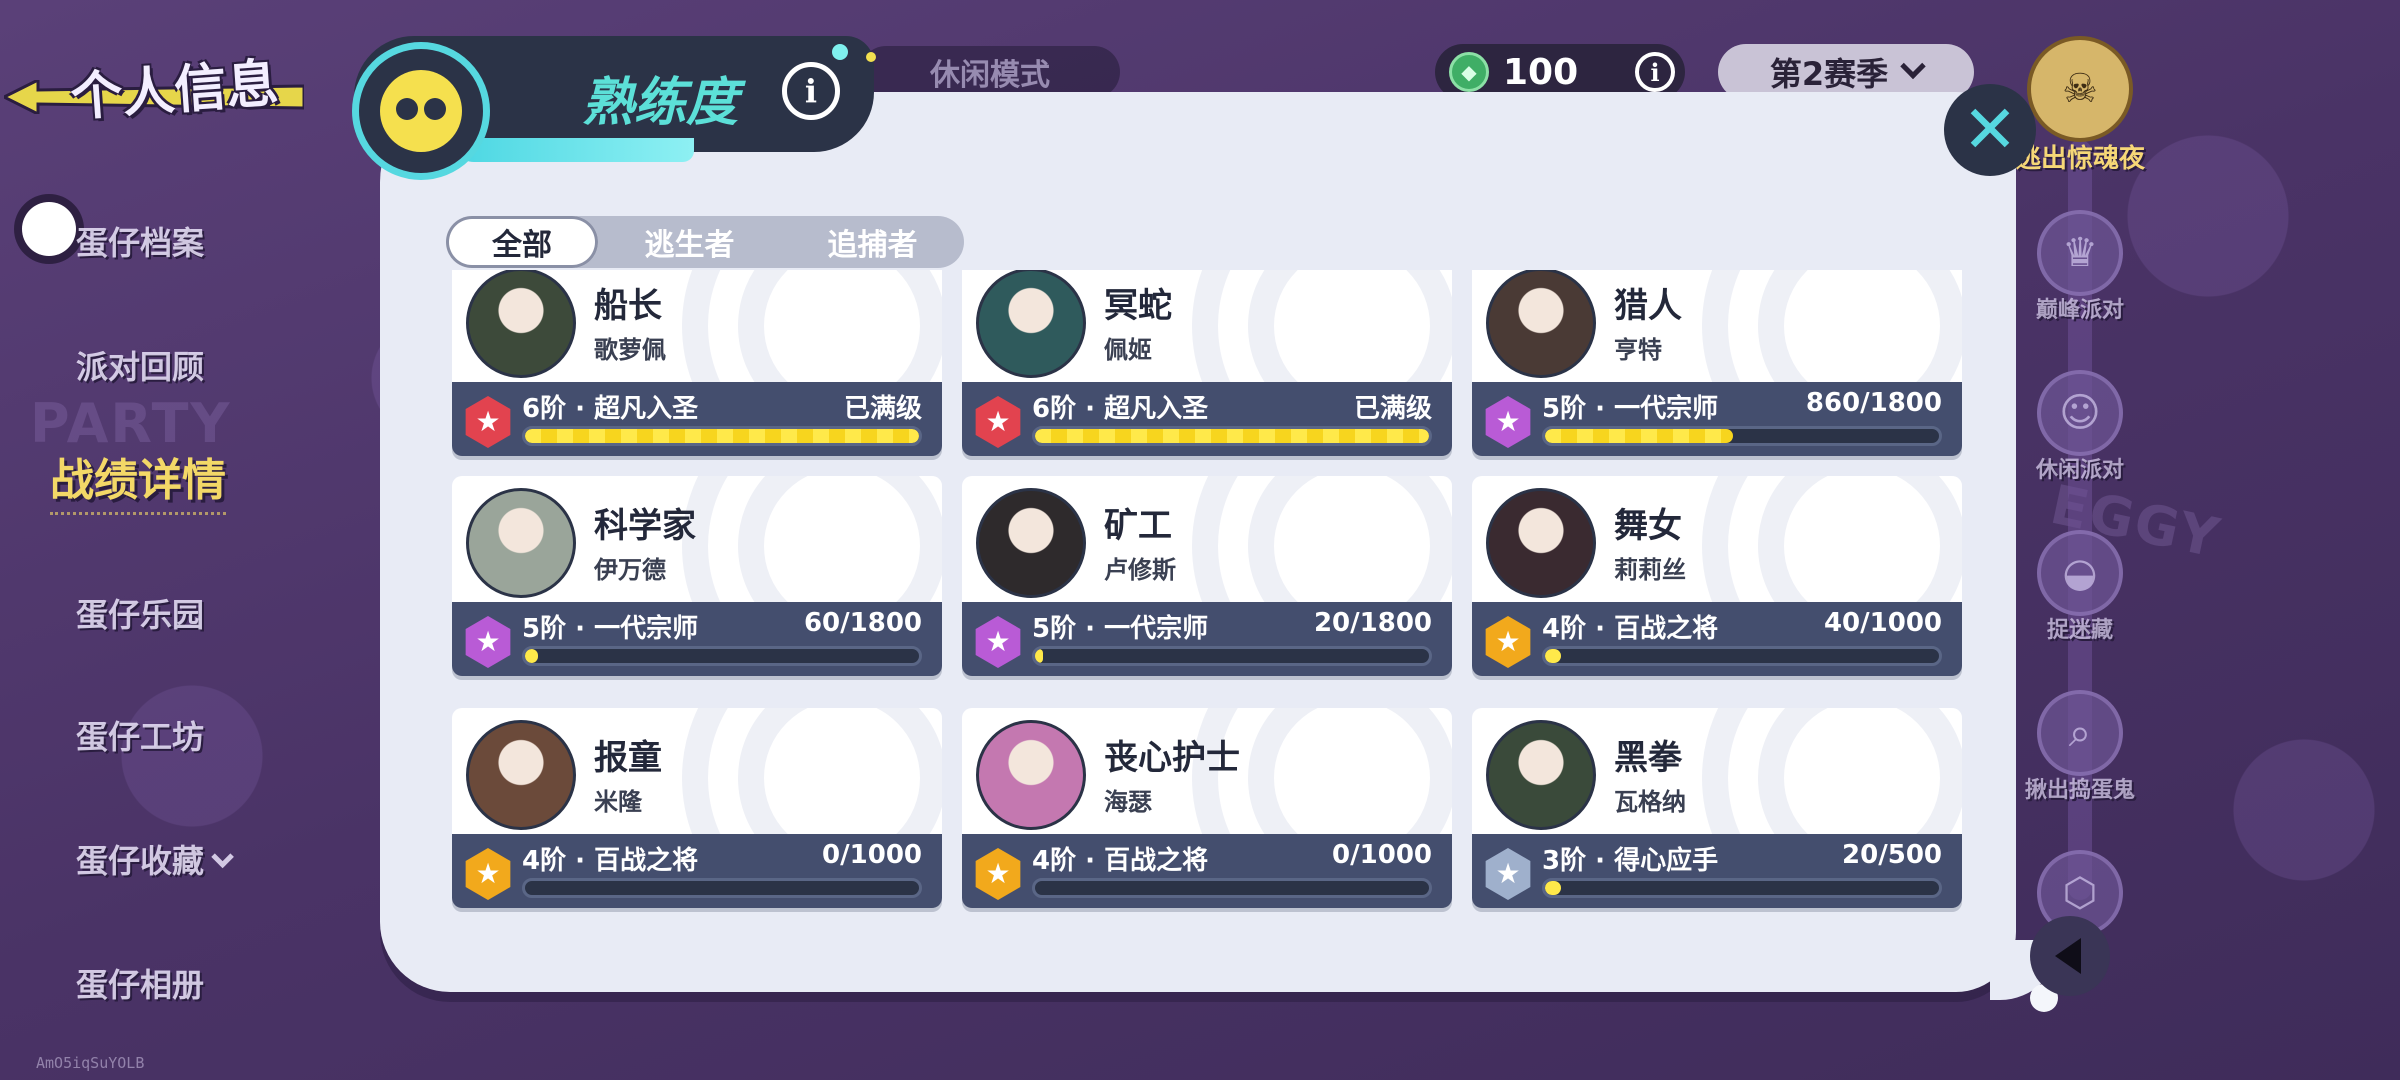  Describe the element at coordinates (811, 91) in the screenshot. I see `info-icon: i` at that location.